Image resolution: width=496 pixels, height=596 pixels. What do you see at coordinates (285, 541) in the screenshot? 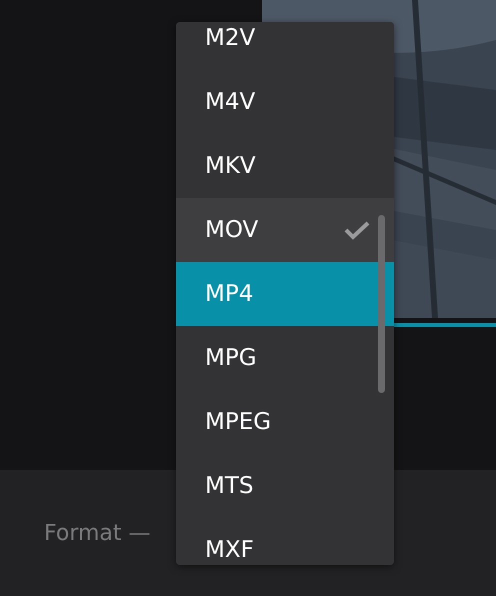
I see `format-option: MXF` at bounding box center [285, 541].